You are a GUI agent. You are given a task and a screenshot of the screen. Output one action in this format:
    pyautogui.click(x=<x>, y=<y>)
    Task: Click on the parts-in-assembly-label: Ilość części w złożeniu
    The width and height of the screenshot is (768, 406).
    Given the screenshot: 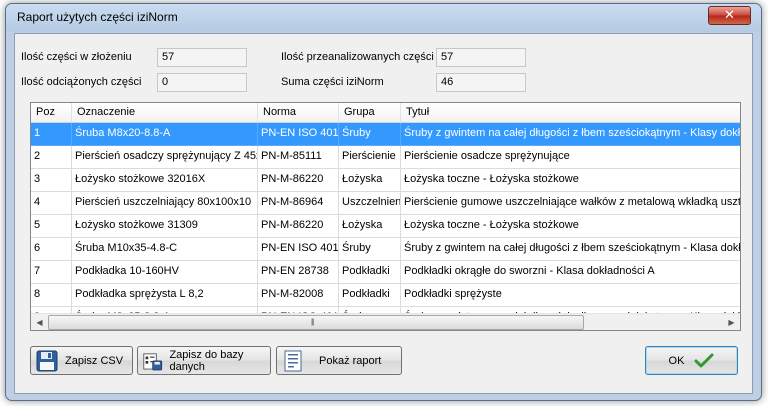 What is the action you would take?
    pyautogui.click(x=76, y=57)
    